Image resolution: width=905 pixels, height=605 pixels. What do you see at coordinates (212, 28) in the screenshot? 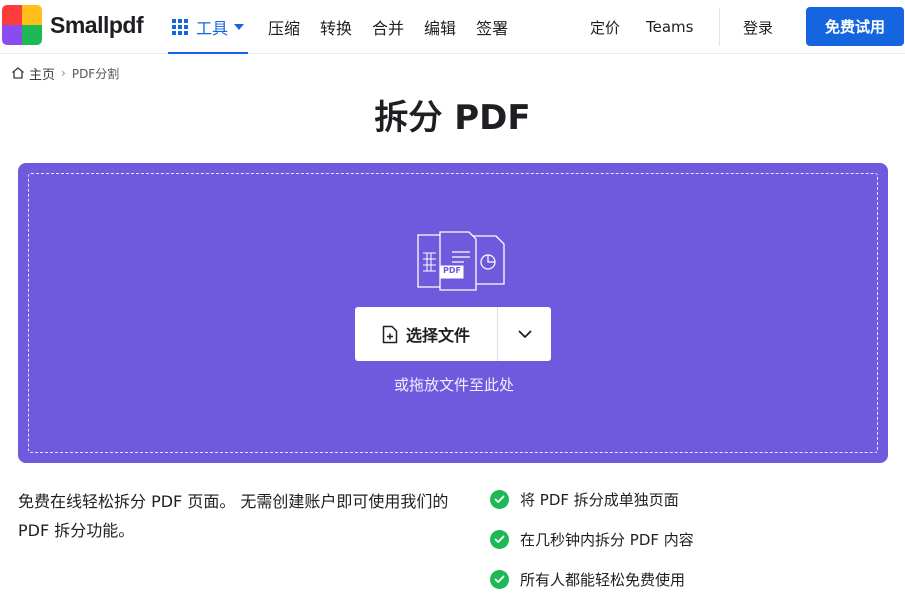
I see `nav-tools-label: 工具` at bounding box center [212, 28].